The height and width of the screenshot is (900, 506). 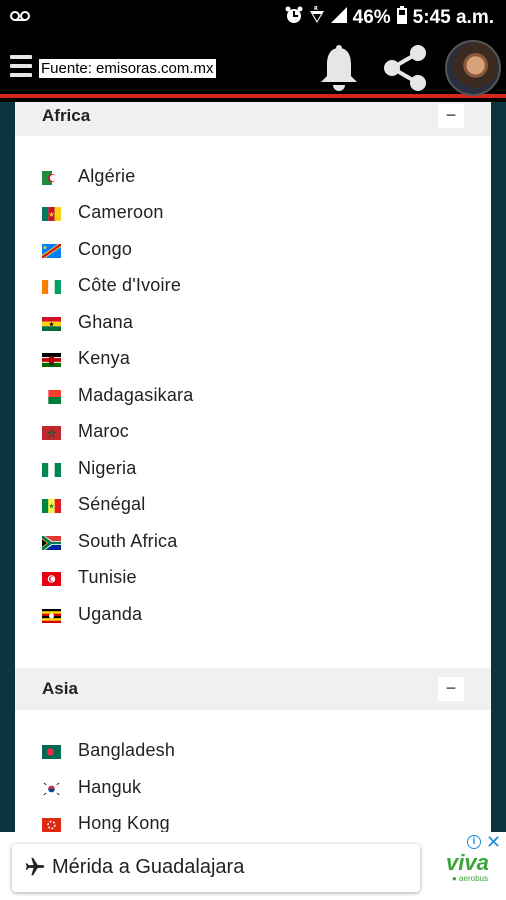 I want to click on section-header-asia: Asia −, so click(x=253, y=689).